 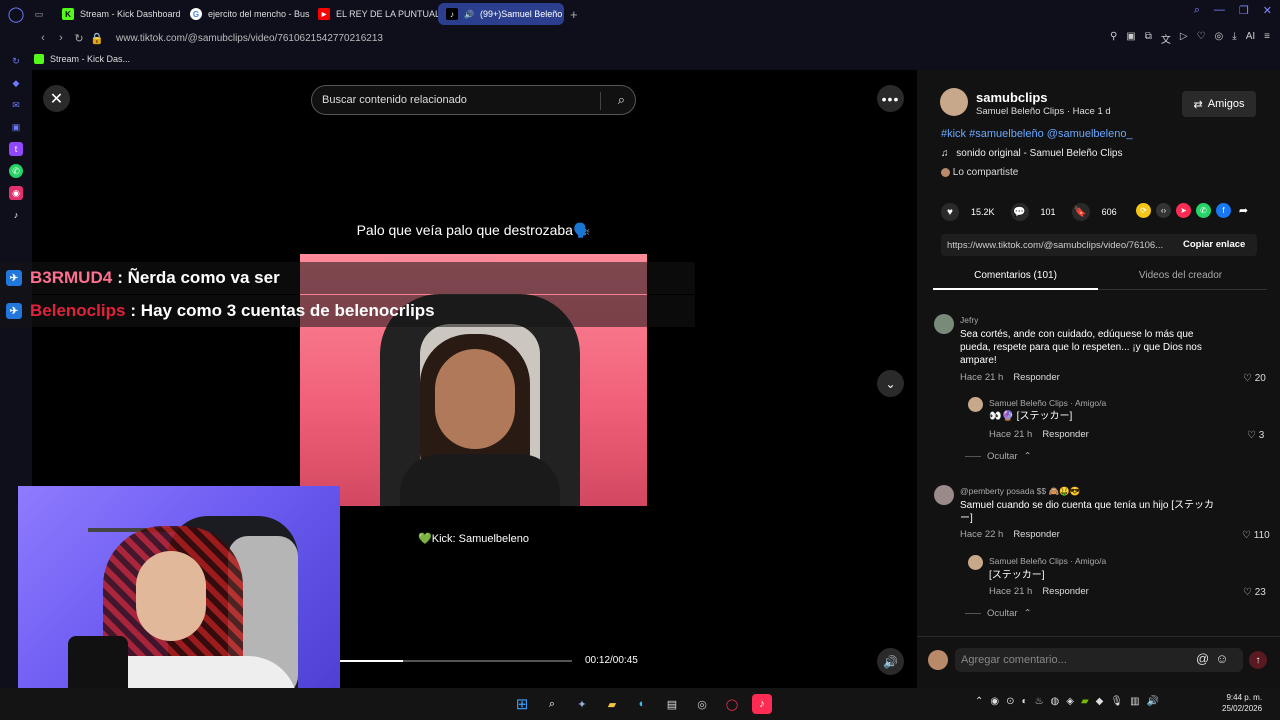 I want to click on menu-icon: ≡, so click(x=1267, y=38).